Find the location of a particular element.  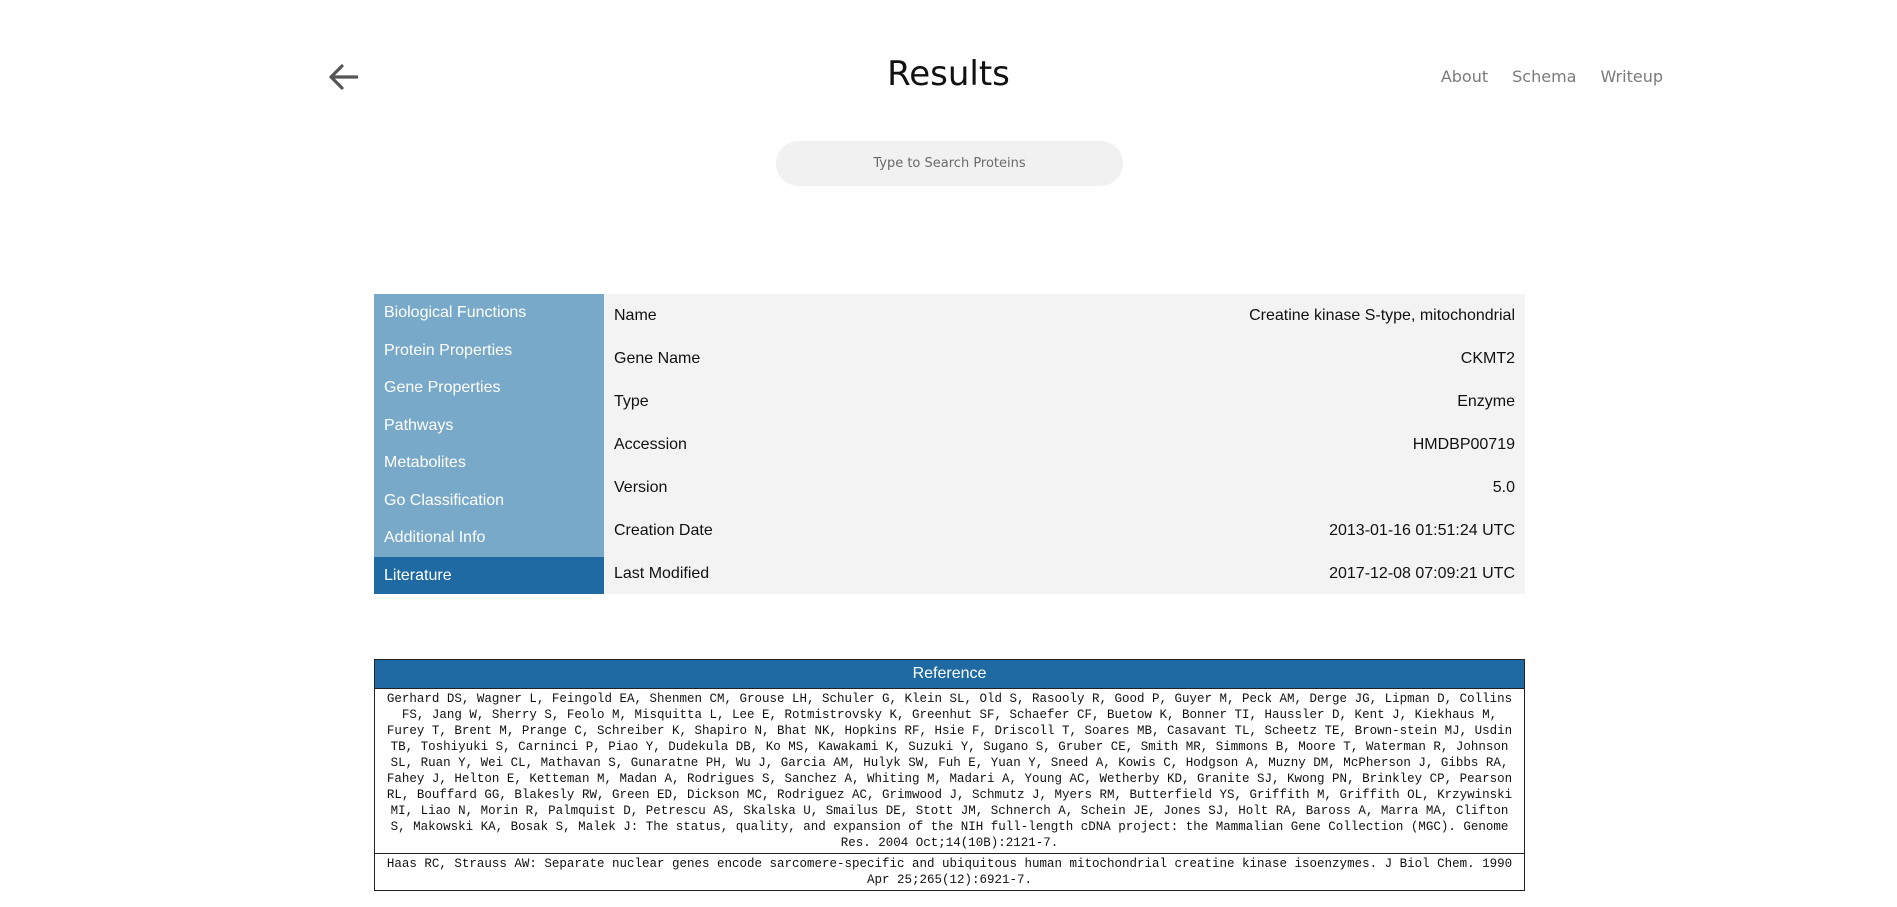

property-value: Enzyme is located at coordinates (1486, 401).